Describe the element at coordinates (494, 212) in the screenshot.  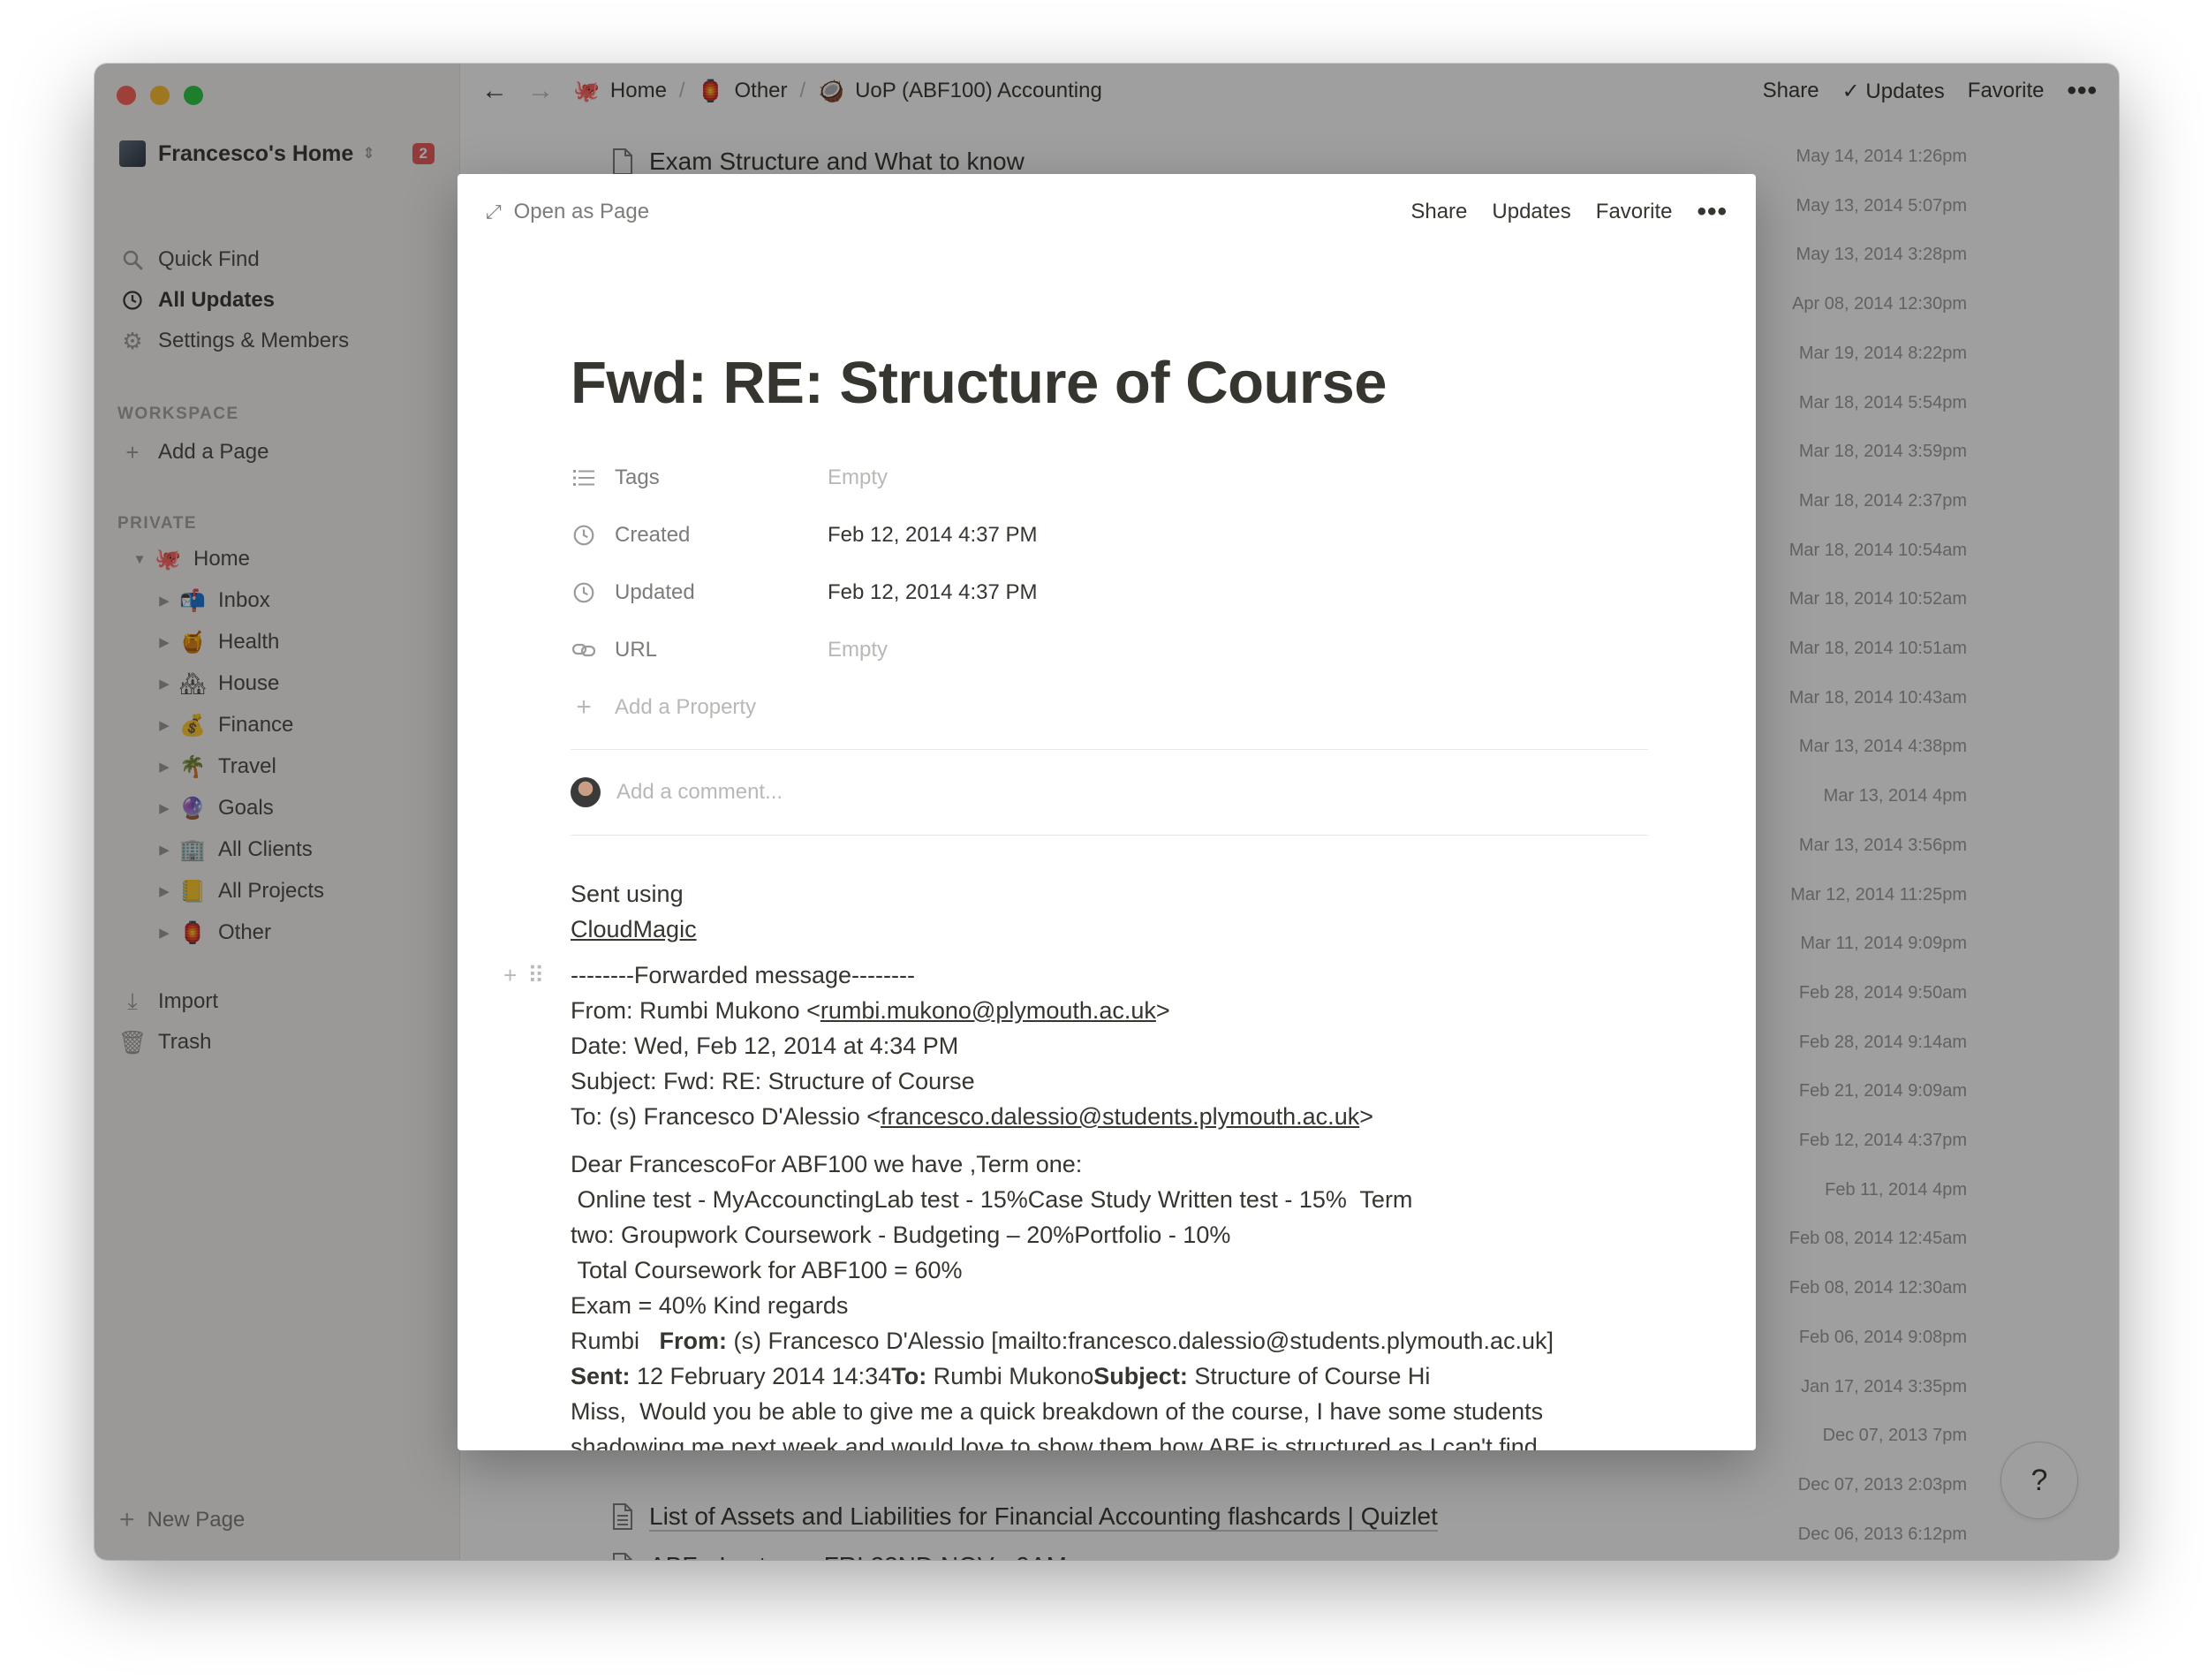
I see `expand-arrow-icon: ⤢` at that location.